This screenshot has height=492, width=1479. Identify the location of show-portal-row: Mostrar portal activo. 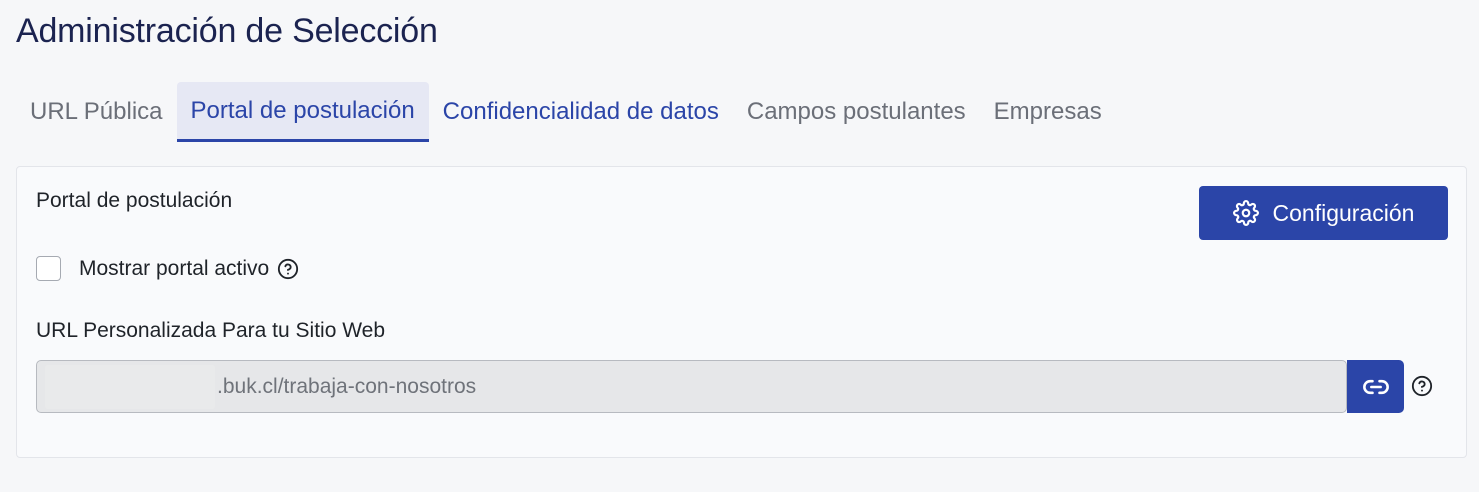
(167, 268).